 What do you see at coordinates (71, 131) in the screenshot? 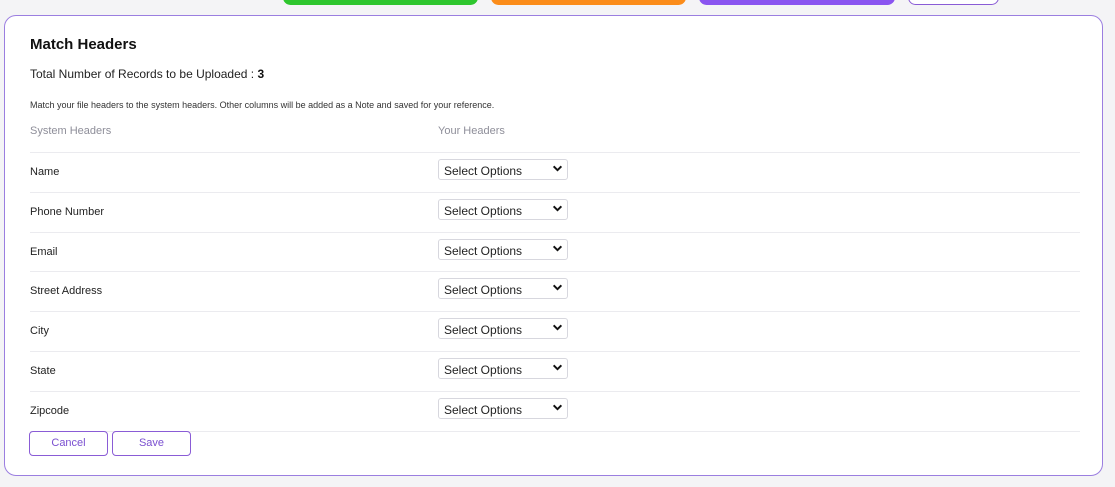
I see `column-header-system: System Headers` at bounding box center [71, 131].